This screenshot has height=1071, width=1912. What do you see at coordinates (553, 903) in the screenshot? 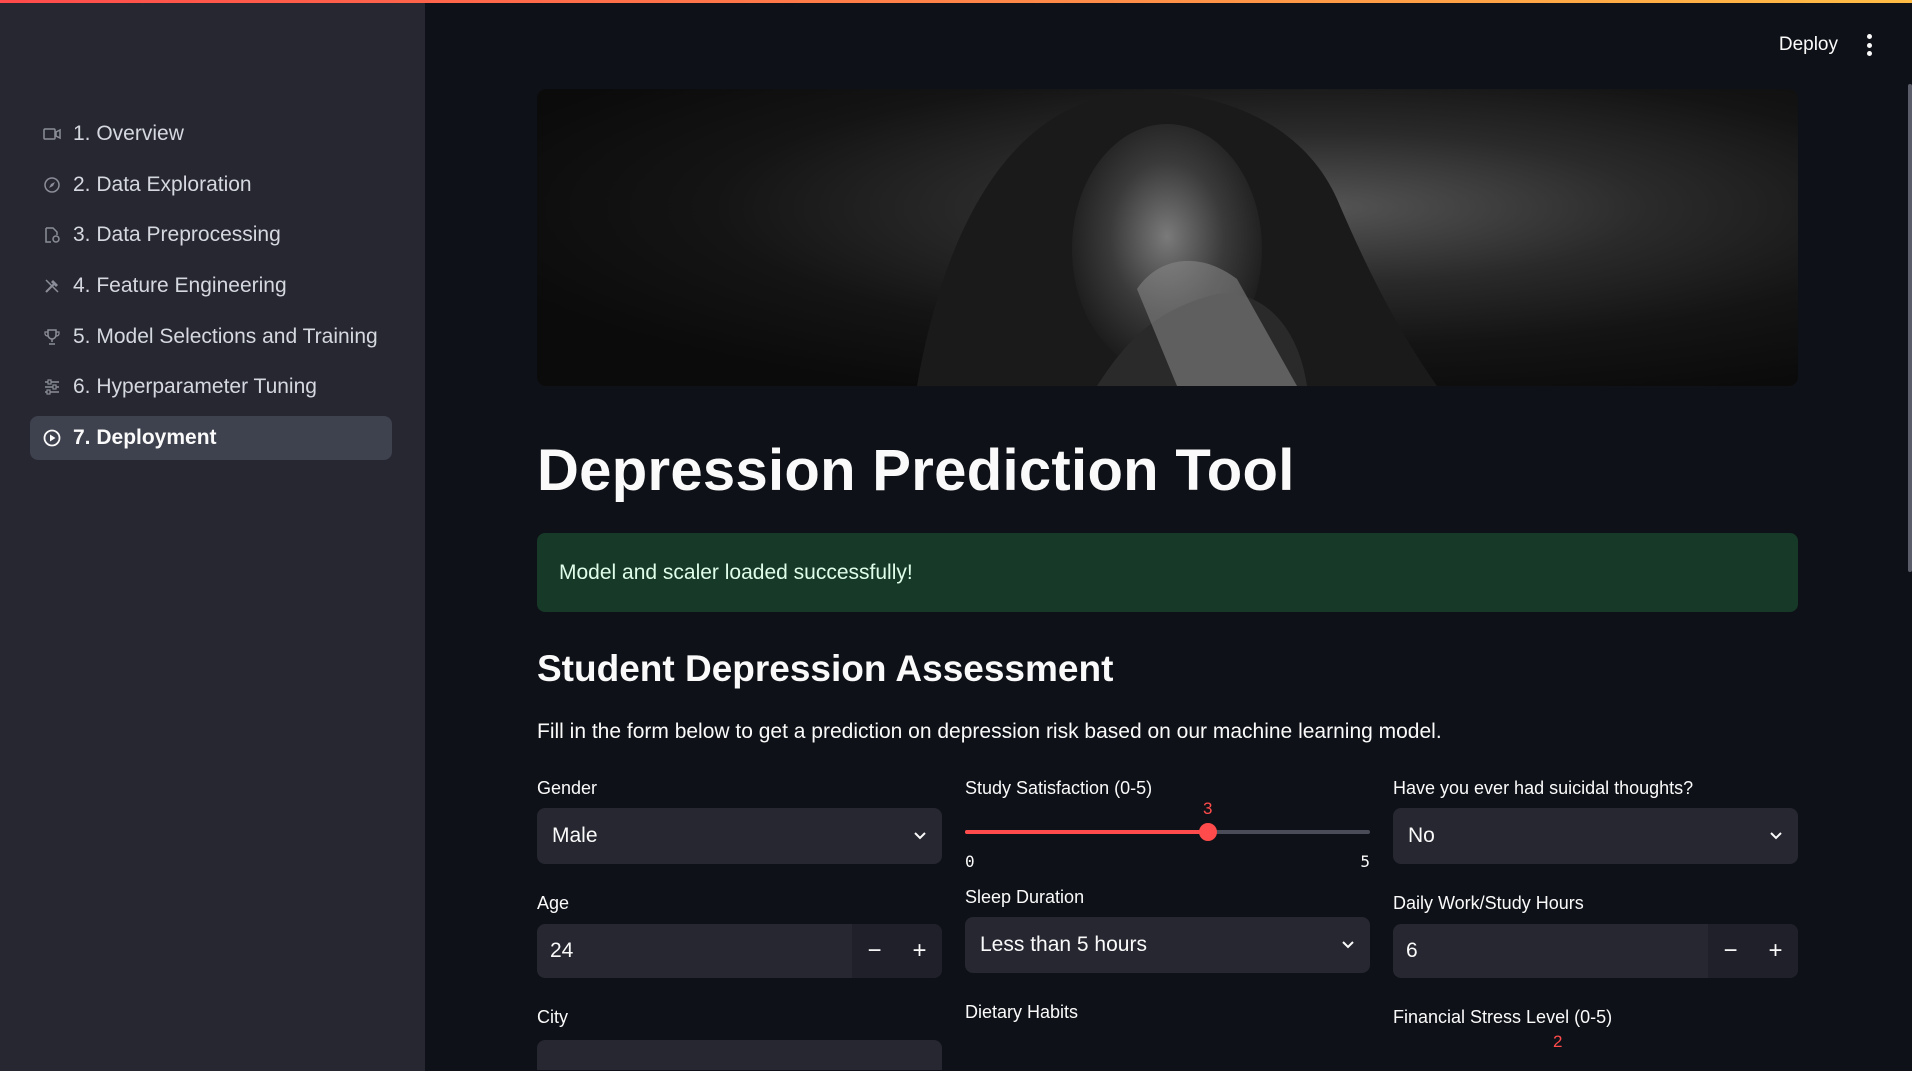
I see `age-label: Age` at bounding box center [553, 903].